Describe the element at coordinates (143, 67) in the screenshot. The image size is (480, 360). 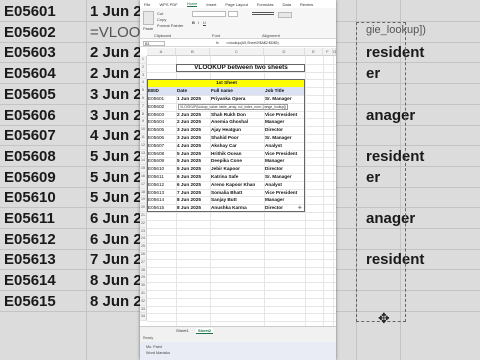
I see `row-header: 2` at that location.